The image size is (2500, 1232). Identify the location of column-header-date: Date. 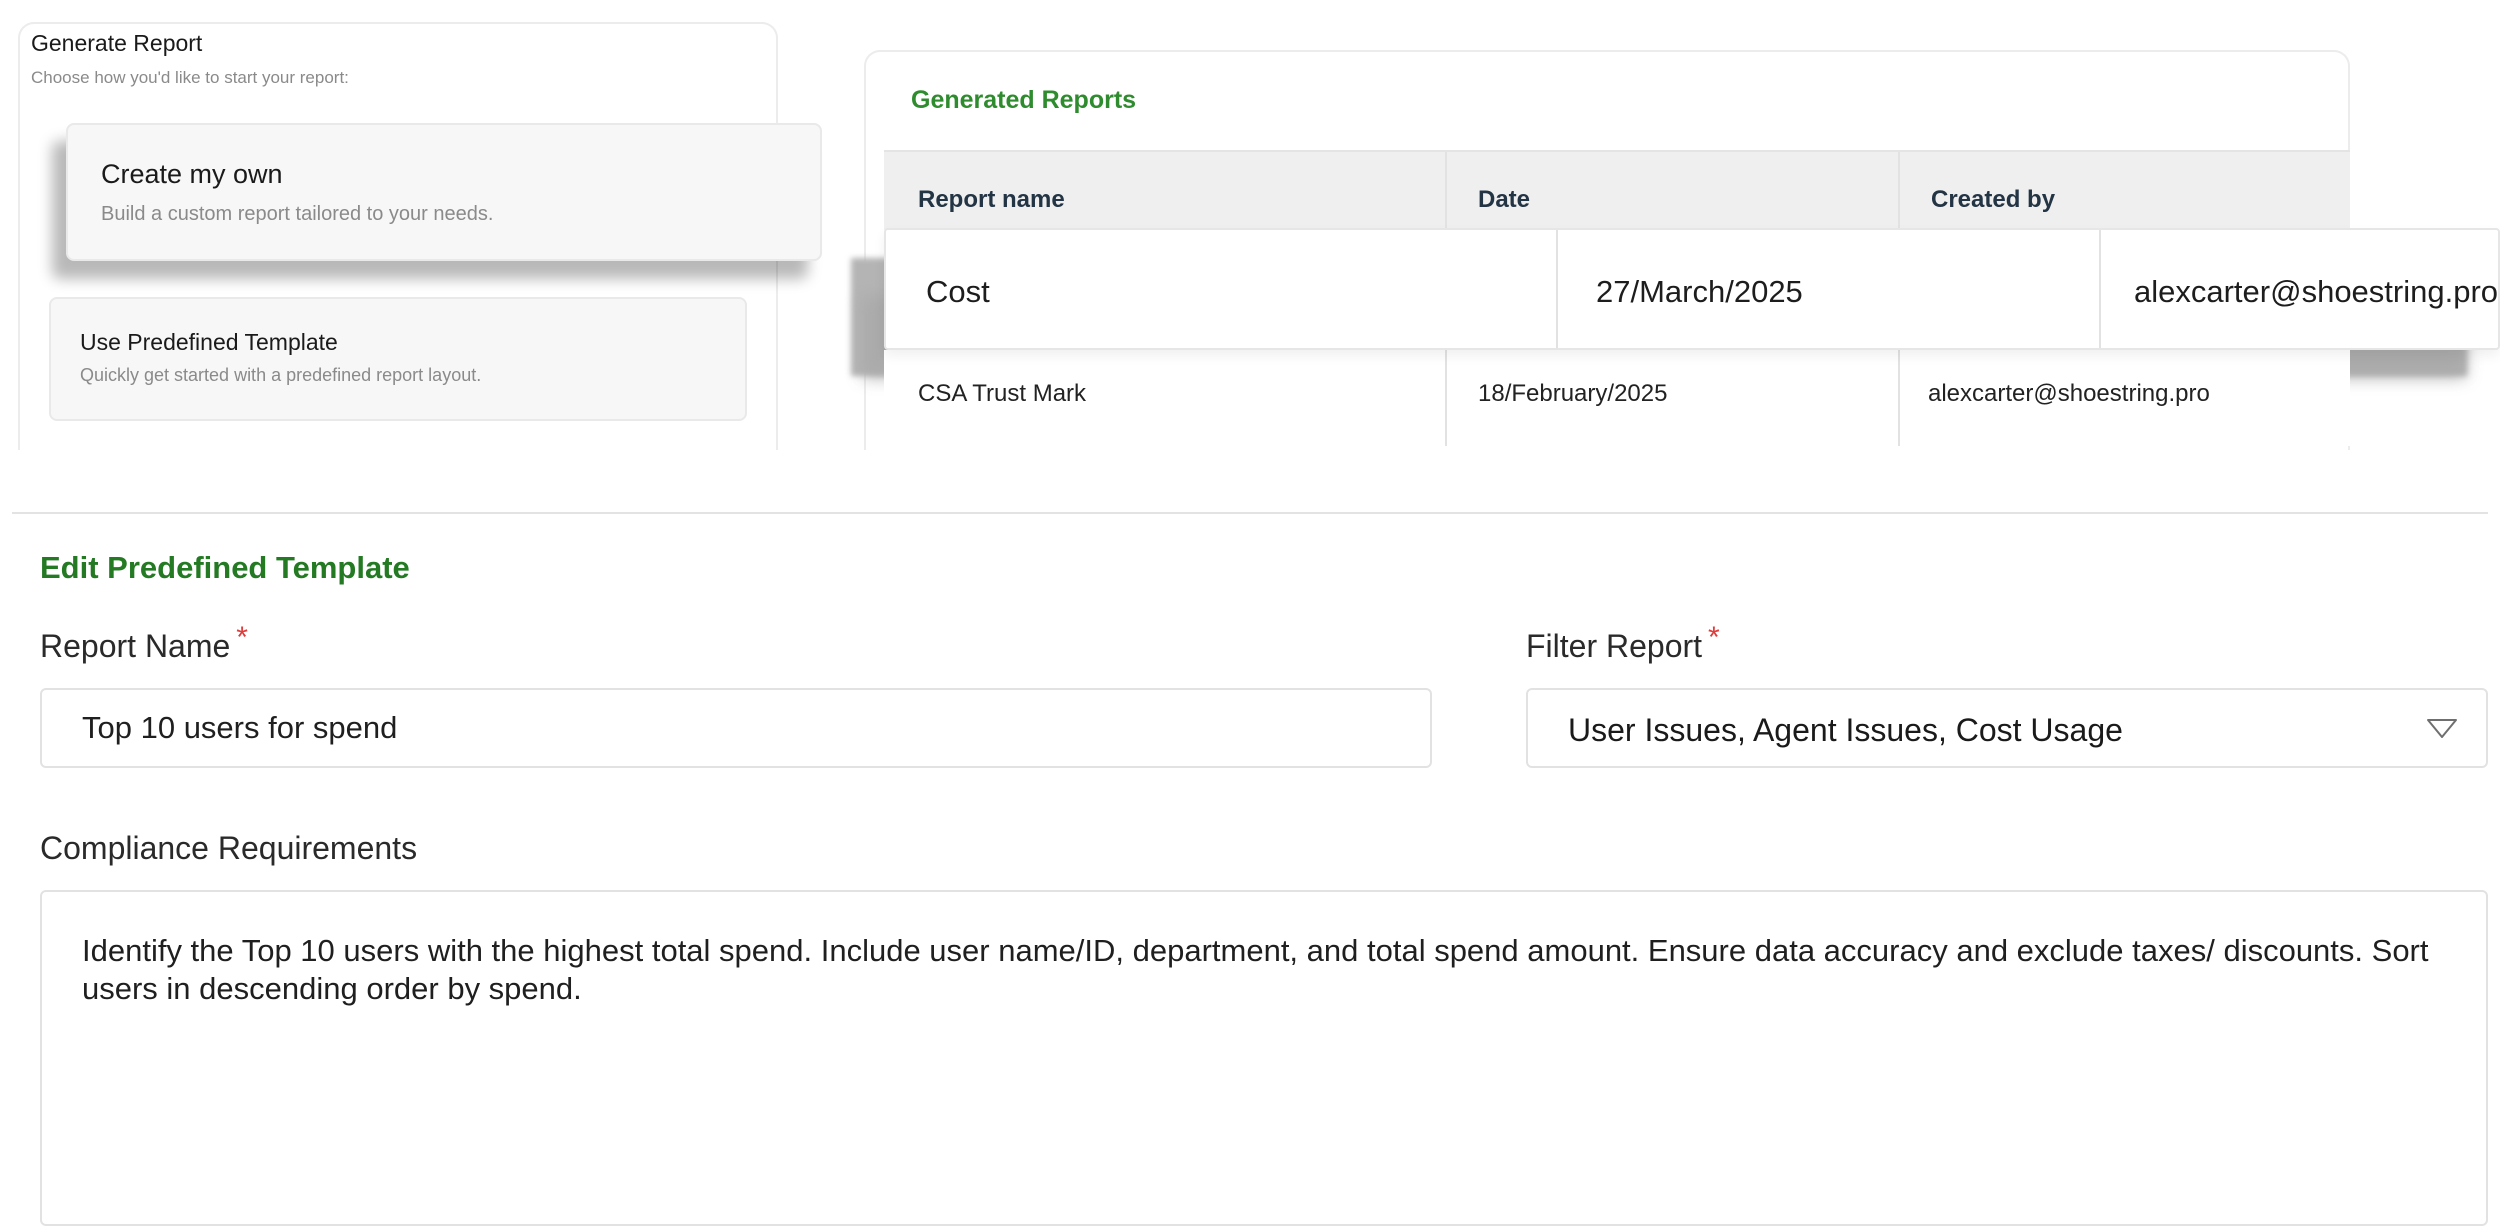
(1504, 200).